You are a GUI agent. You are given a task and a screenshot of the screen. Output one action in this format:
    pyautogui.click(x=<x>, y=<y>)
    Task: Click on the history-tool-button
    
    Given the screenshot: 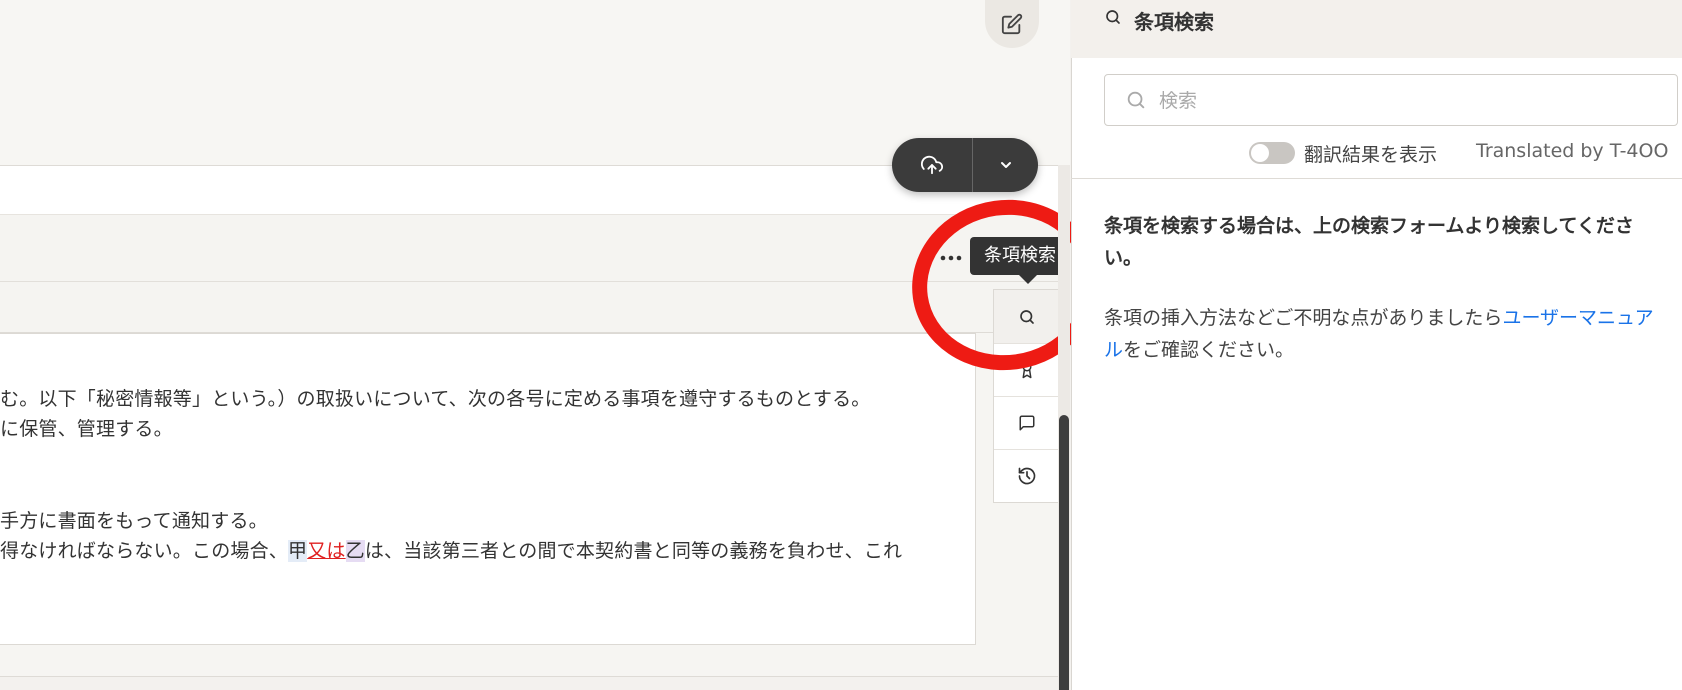 What is the action you would take?
    pyautogui.click(x=1026, y=475)
    